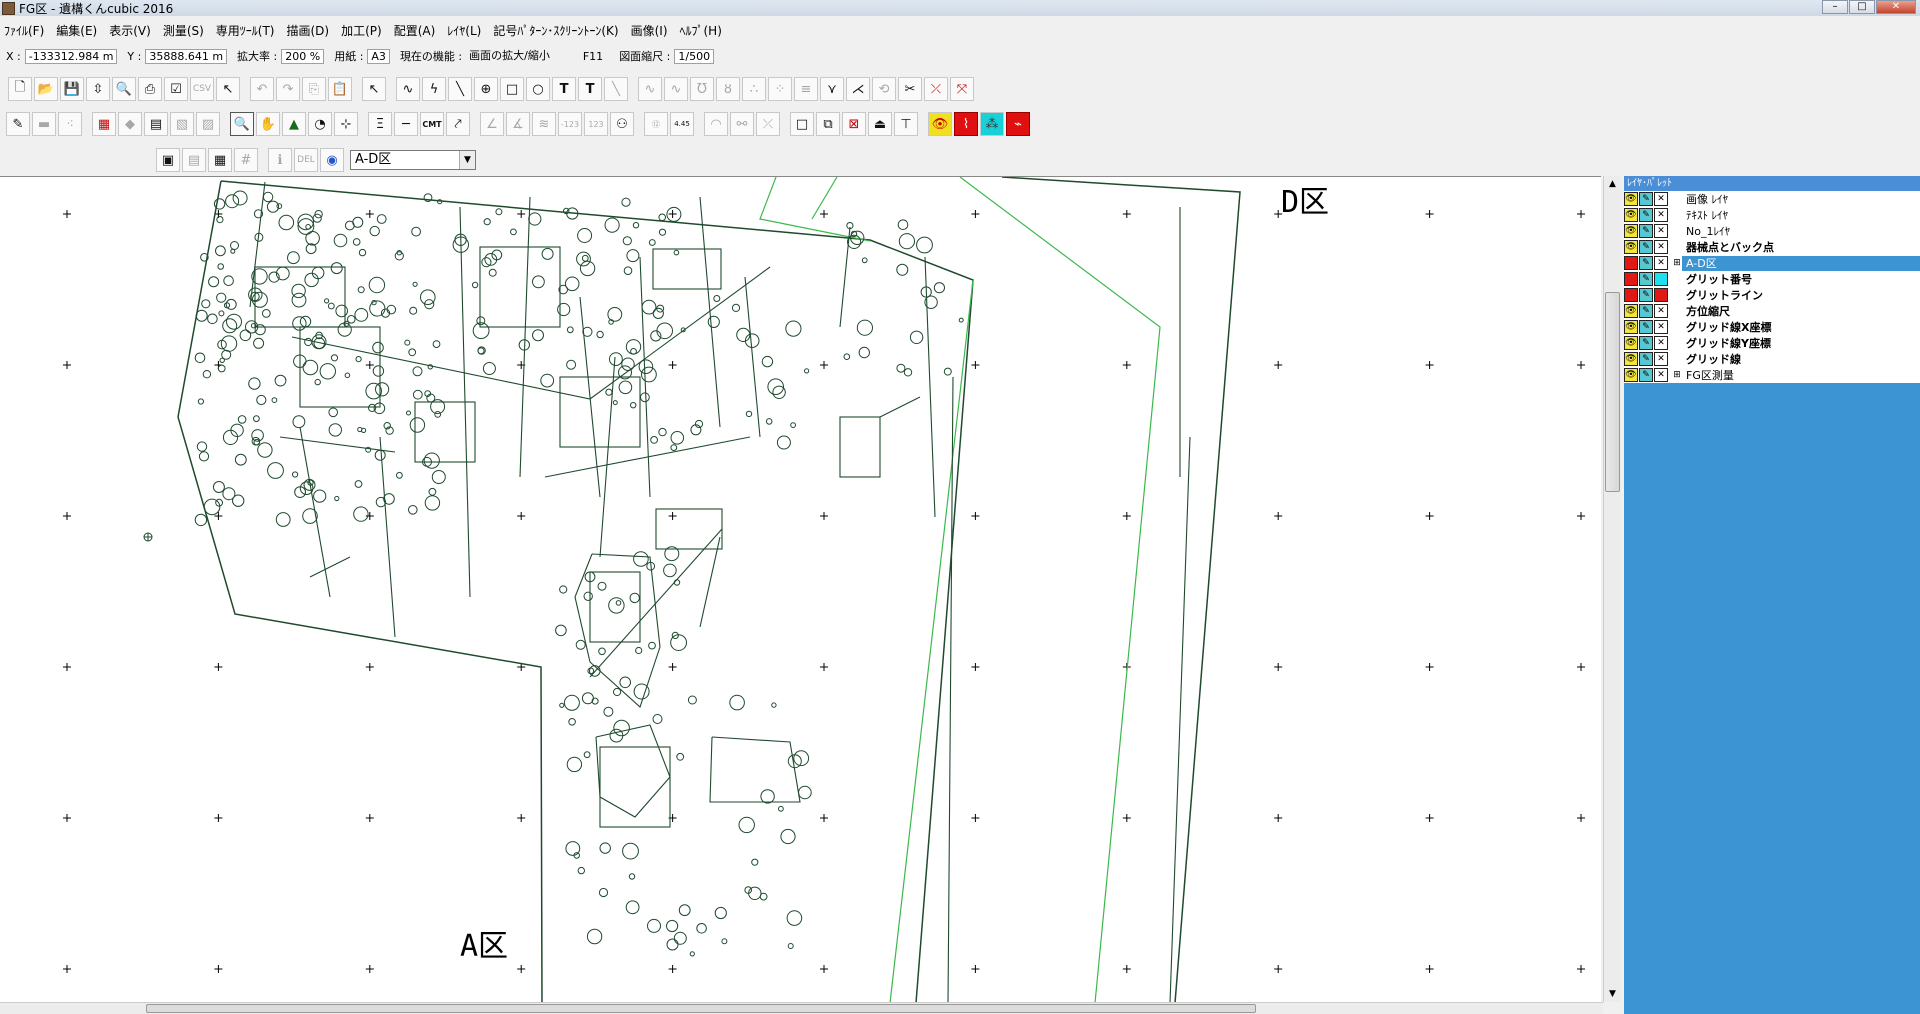  What do you see at coordinates (555, 30) in the screenshot?
I see `menu-symbol-pattern: 記号ﾊﾟﾀｰﾝ･ｽｸﾘｰﾝﾄｰﾝ(K)` at bounding box center [555, 30].